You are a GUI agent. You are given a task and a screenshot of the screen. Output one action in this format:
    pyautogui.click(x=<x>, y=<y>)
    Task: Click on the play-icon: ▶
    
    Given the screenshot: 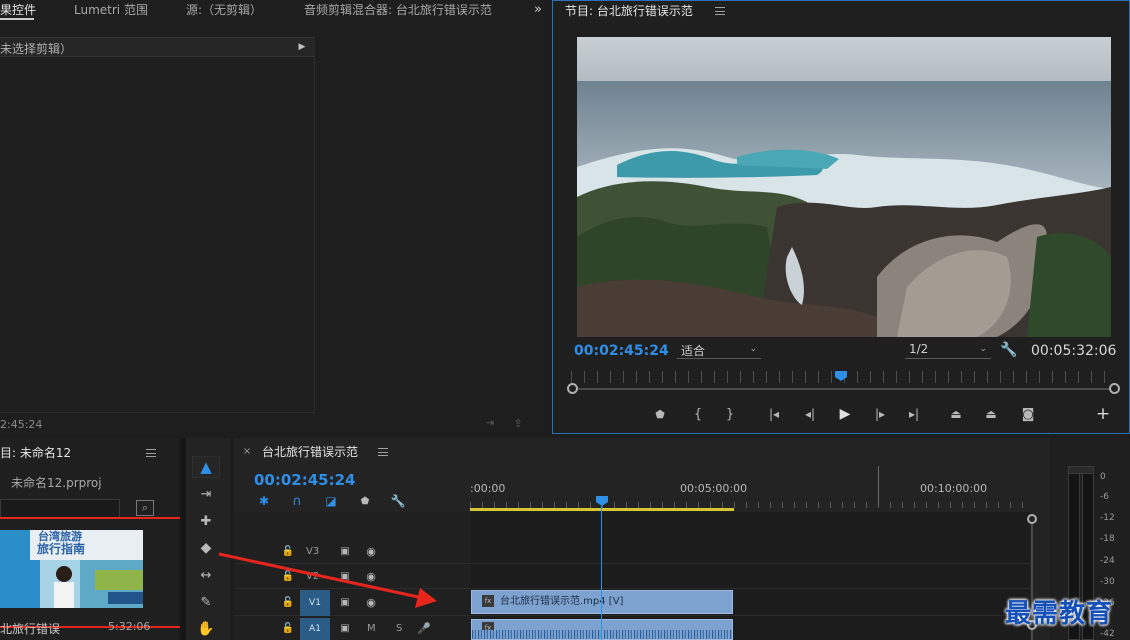 What is the action you would take?
    pyautogui.click(x=845, y=414)
    